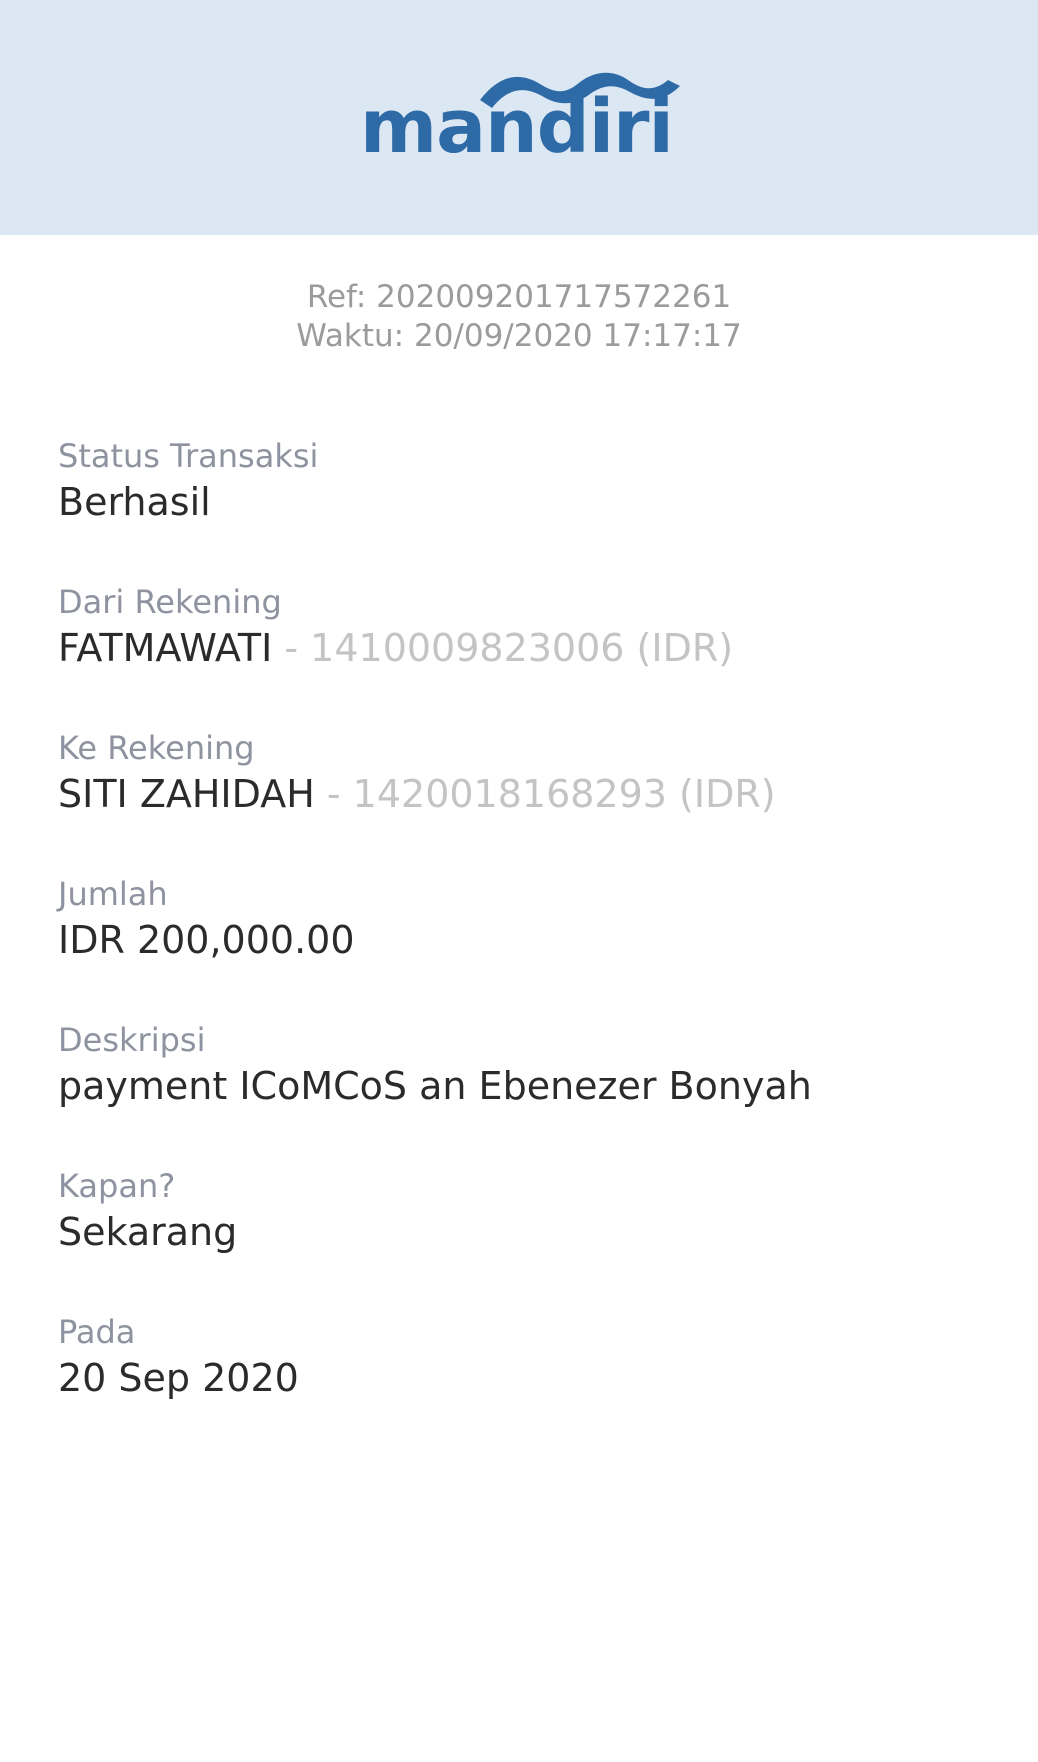 The width and height of the screenshot is (1038, 1762). Describe the element at coordinates (519, 336) in the screenshot. I see `transaction-time: Waktu: 20/09/2020 17:17:17` at that location.